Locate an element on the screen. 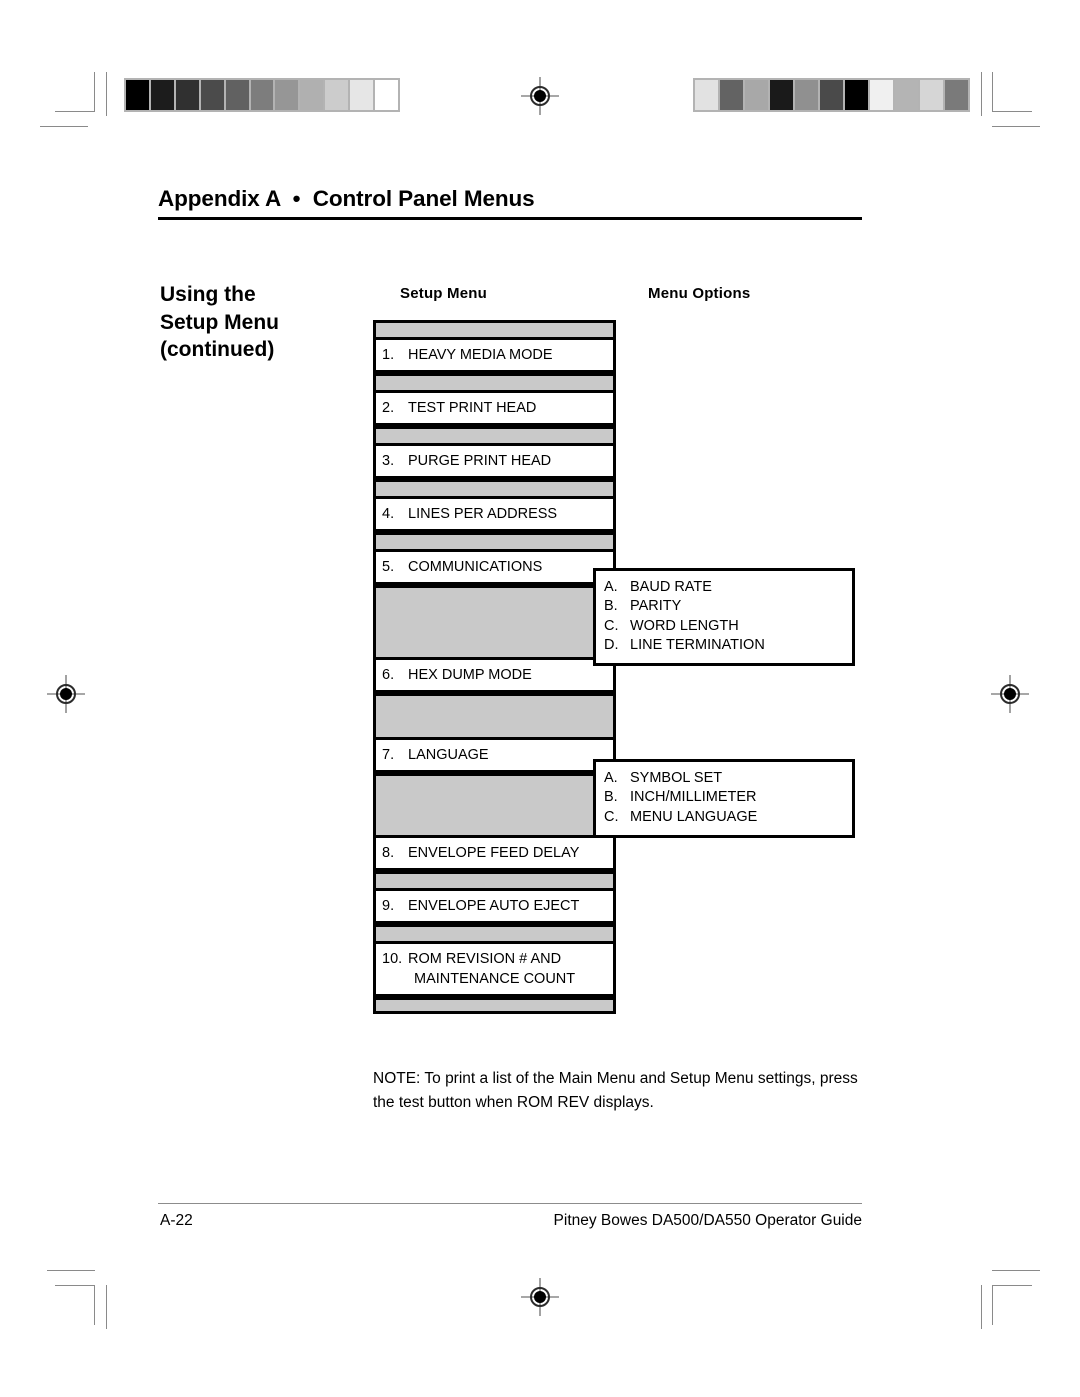 The image size is (1080, 1397). menu-item-envelope-feed-delay: 8. ENVELOPE FEED DELAY is located at coordinates (494, 853).